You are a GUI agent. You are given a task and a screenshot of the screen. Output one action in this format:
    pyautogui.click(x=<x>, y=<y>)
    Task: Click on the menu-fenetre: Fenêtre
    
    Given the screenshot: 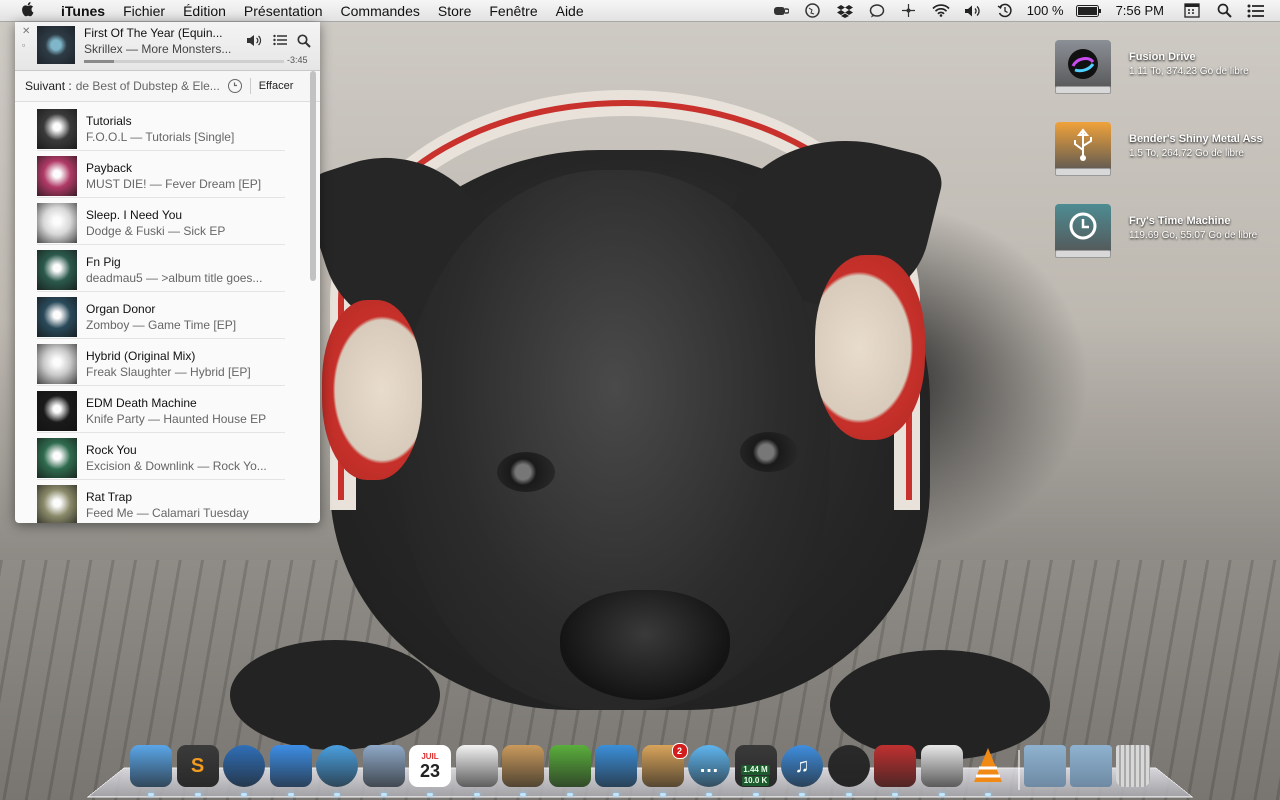 What is the action you would take?
    pyautogui.click(x=513, y=11)
    